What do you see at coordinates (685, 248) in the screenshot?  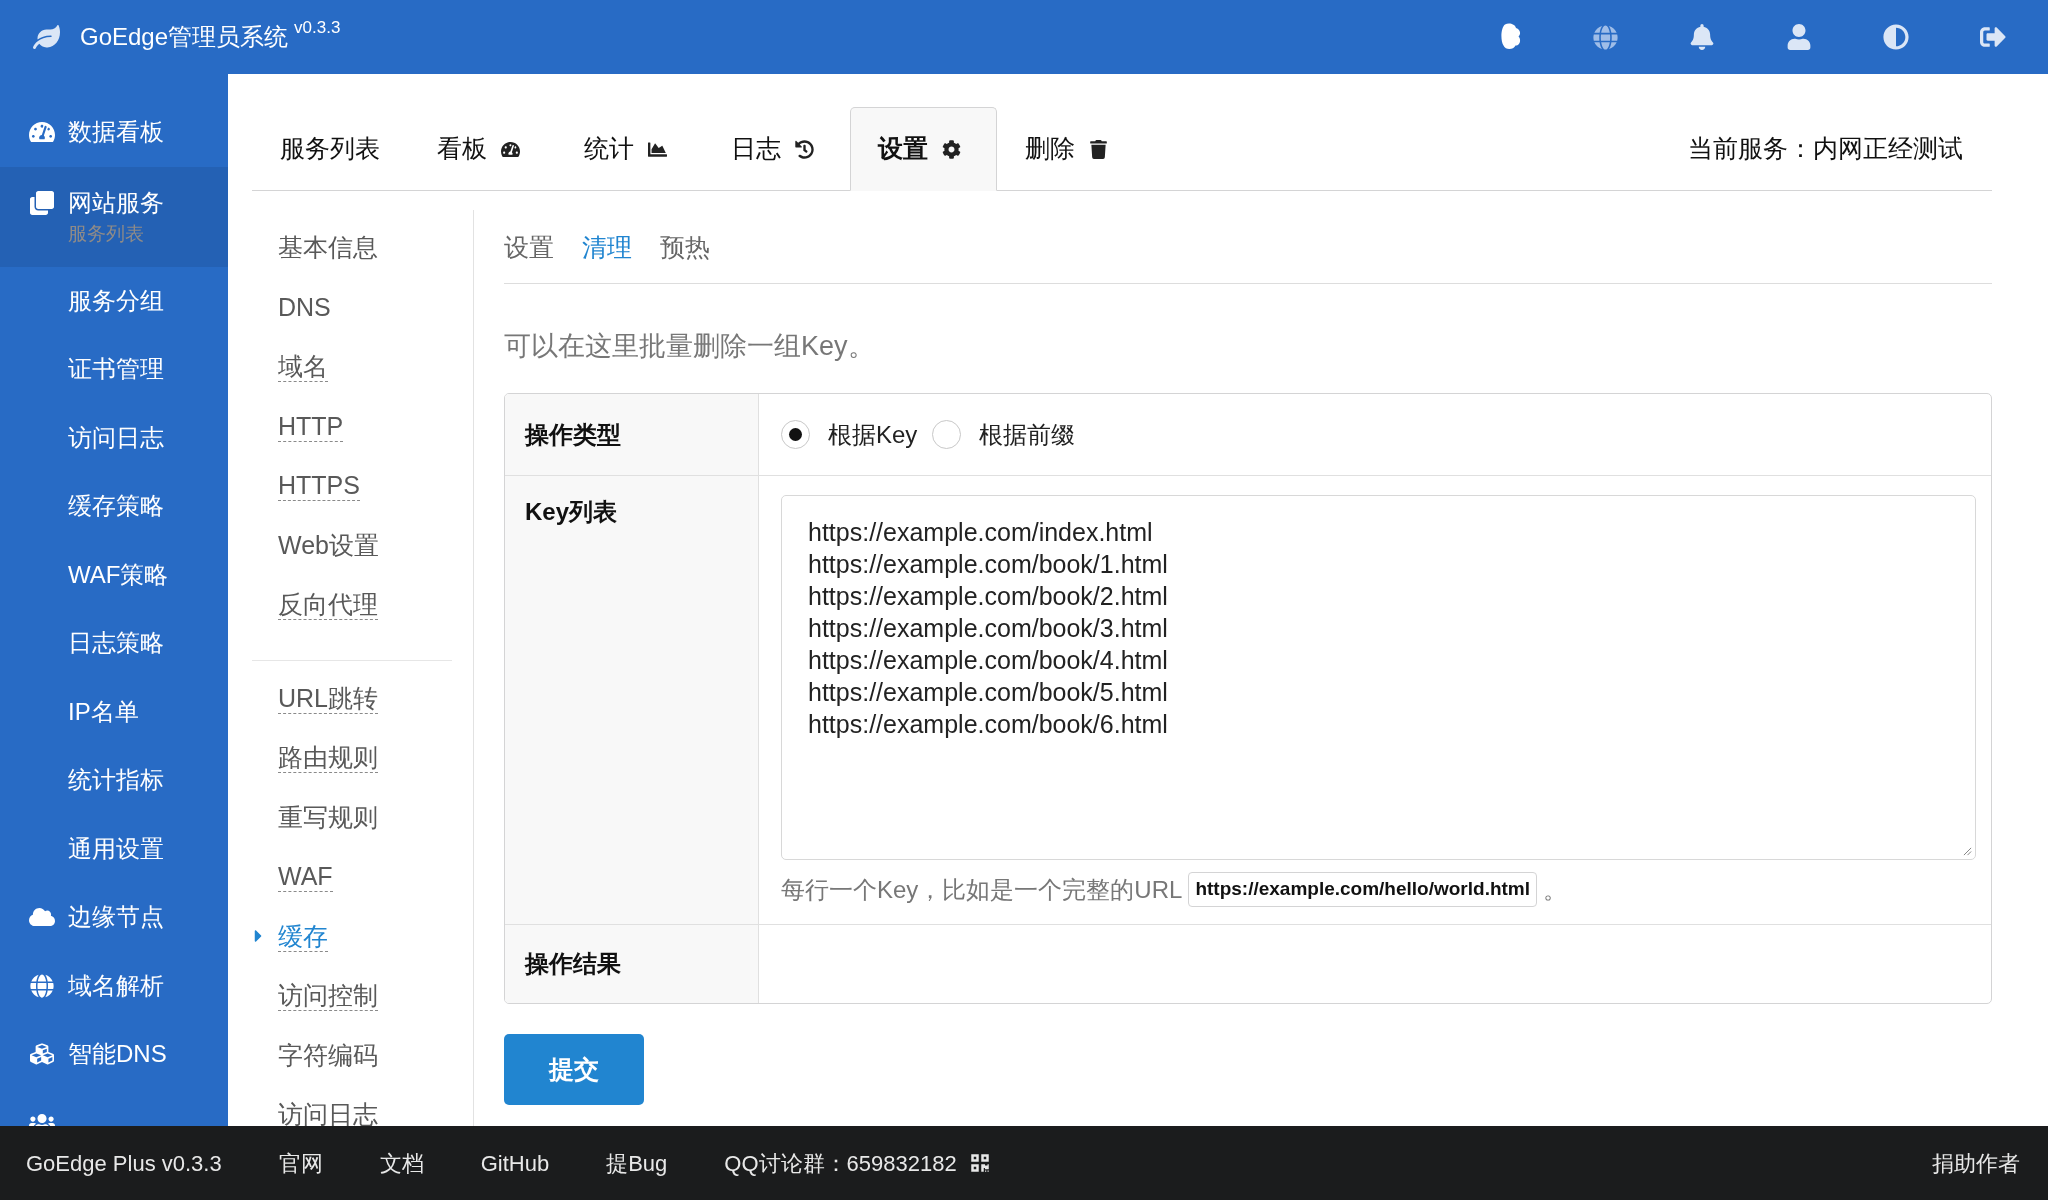 I see `subtab: 预热` at bounding box center [685, 248].